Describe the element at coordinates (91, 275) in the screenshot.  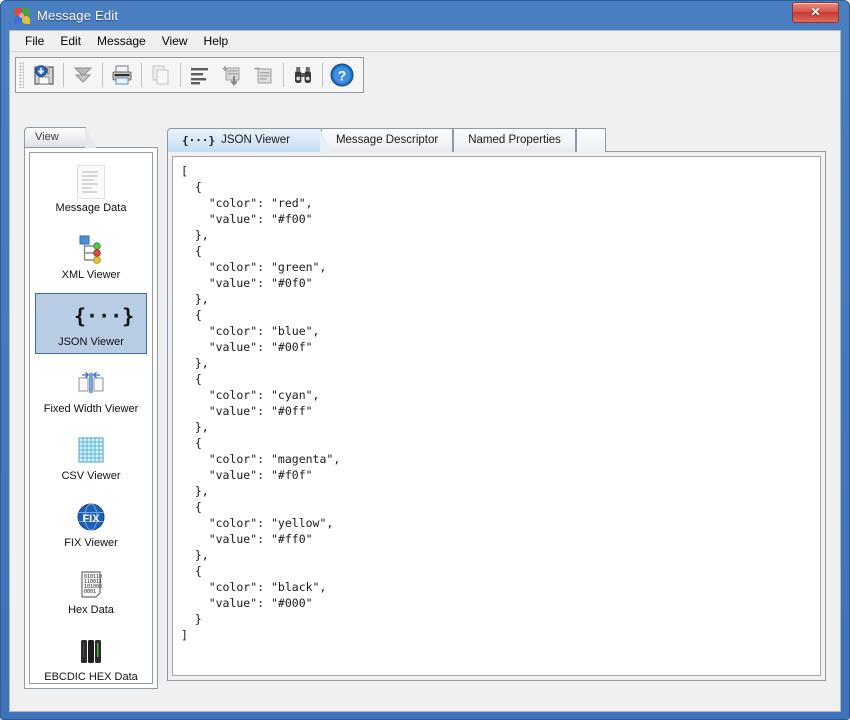
I see `sidebar-item-label: XML Viewer` at that location.